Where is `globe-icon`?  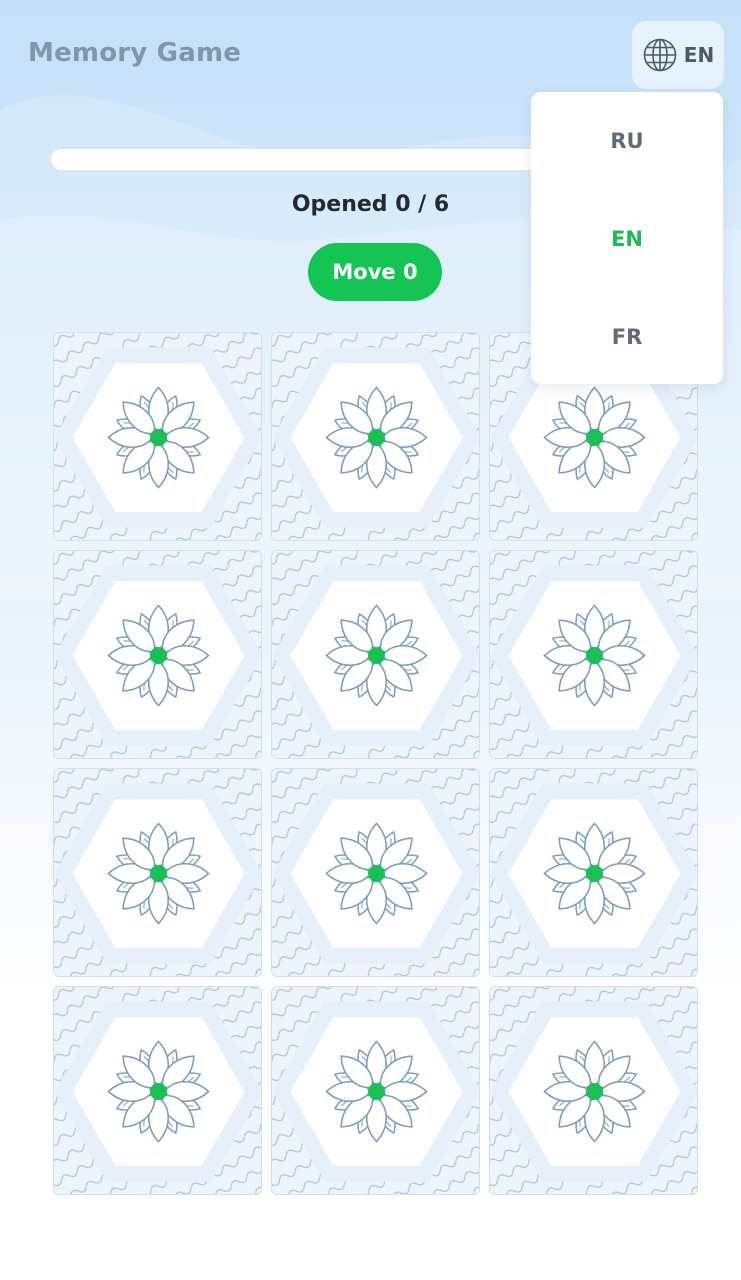
globe-icon is located at coordinates (660, 55).